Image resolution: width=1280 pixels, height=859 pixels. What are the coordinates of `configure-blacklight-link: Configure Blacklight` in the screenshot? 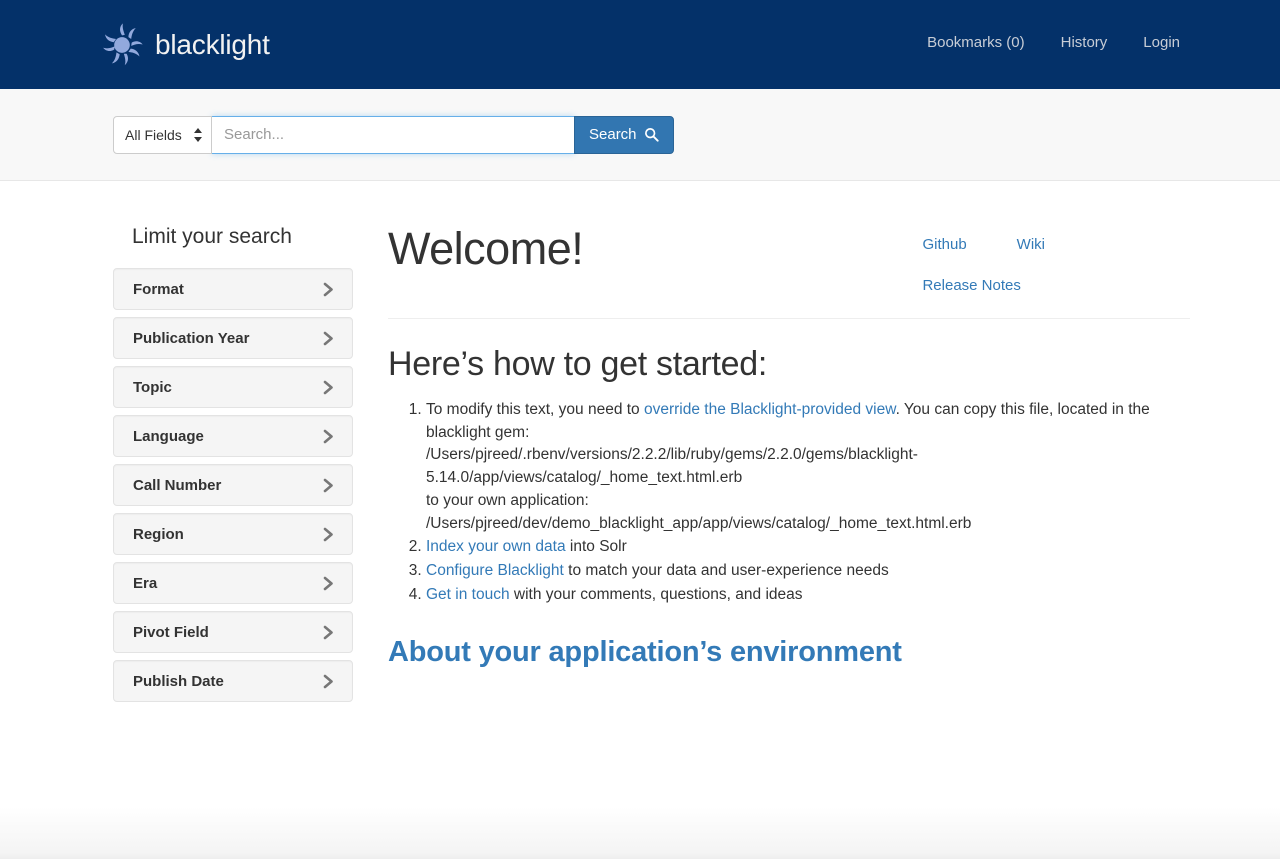 It's located at (495, 570).